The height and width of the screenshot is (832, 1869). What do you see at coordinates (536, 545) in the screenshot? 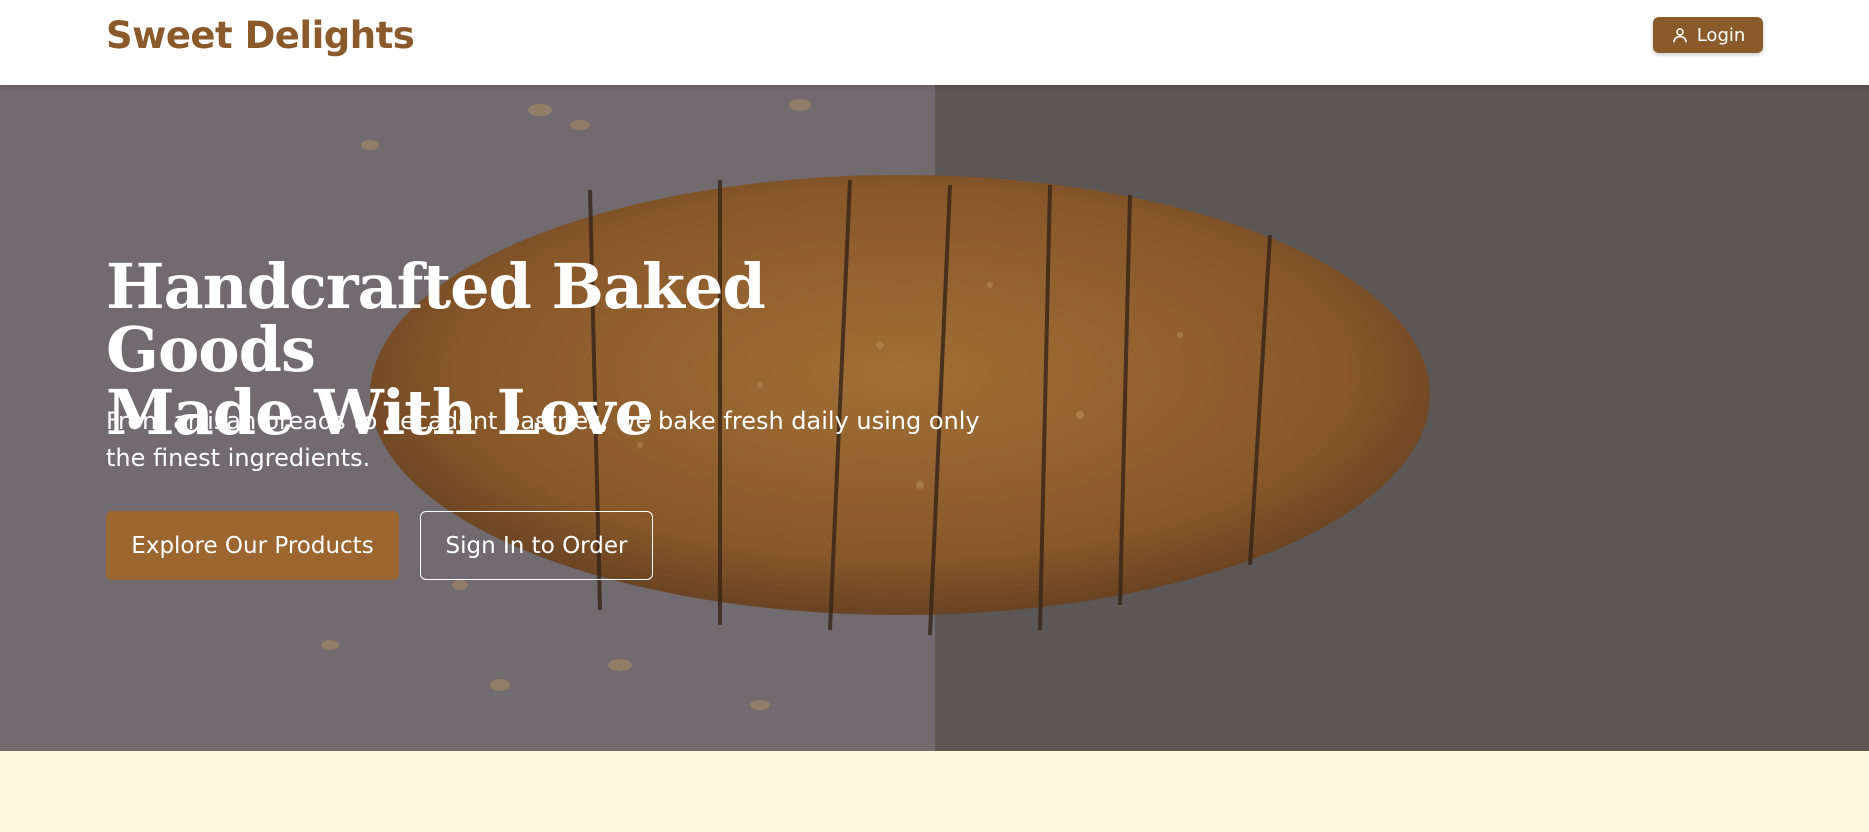
I see `sign-in-to-order-button: Sign In to Order` at bounding box center [536, 545].